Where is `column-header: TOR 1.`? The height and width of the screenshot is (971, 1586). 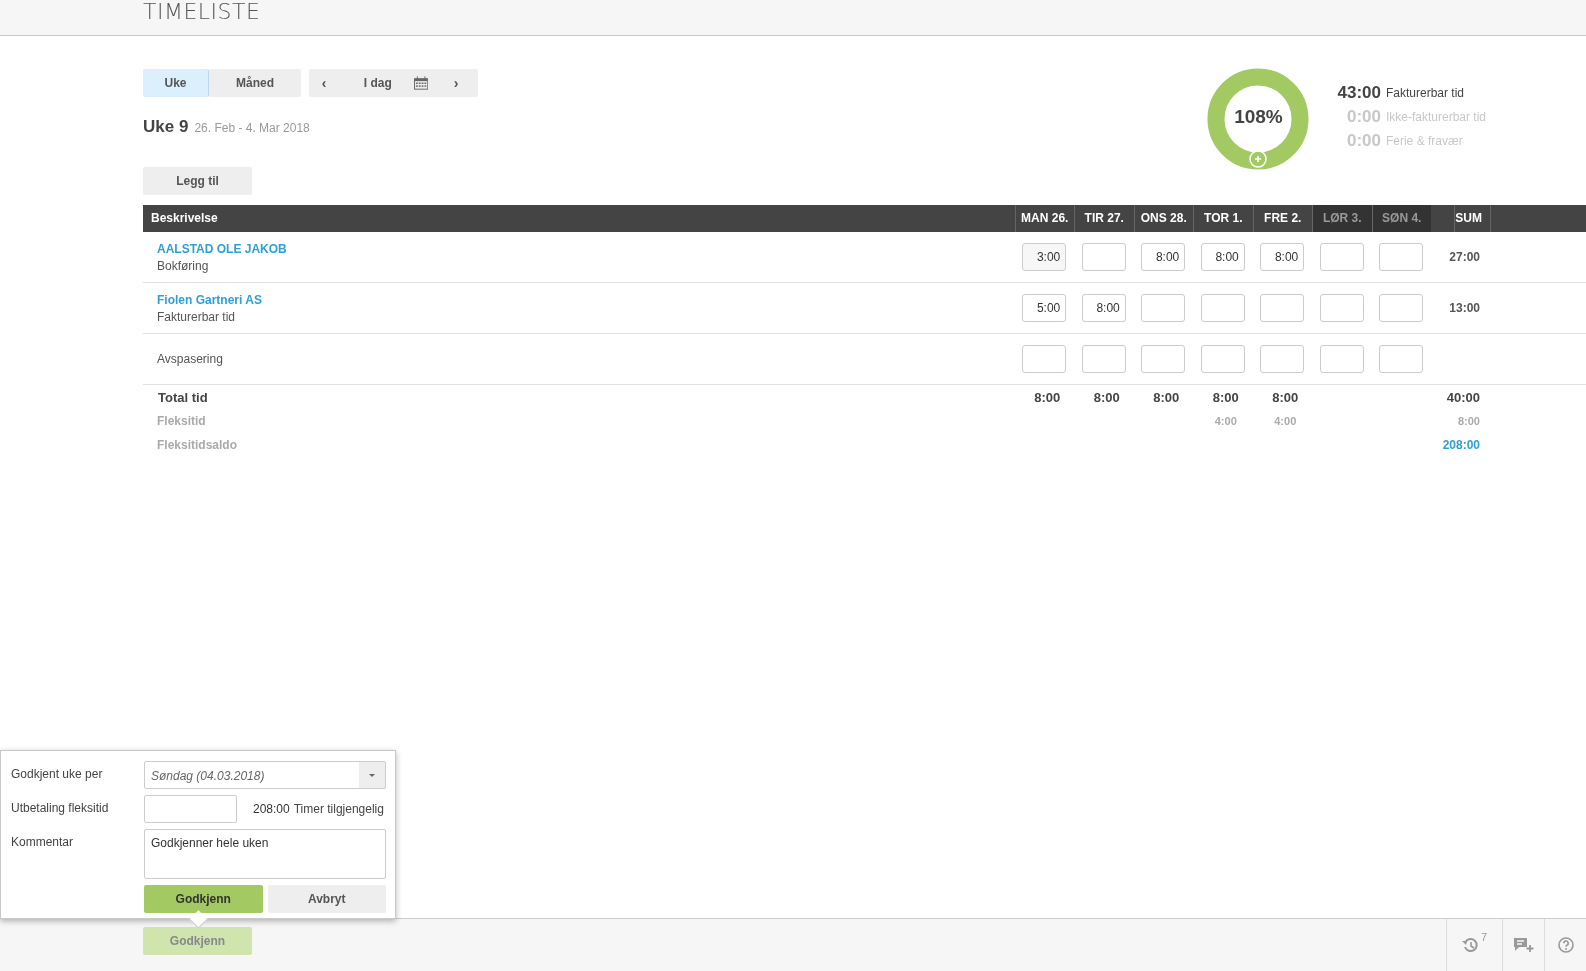
column-header: TOR 1. is located at coordinates (1223, 218).